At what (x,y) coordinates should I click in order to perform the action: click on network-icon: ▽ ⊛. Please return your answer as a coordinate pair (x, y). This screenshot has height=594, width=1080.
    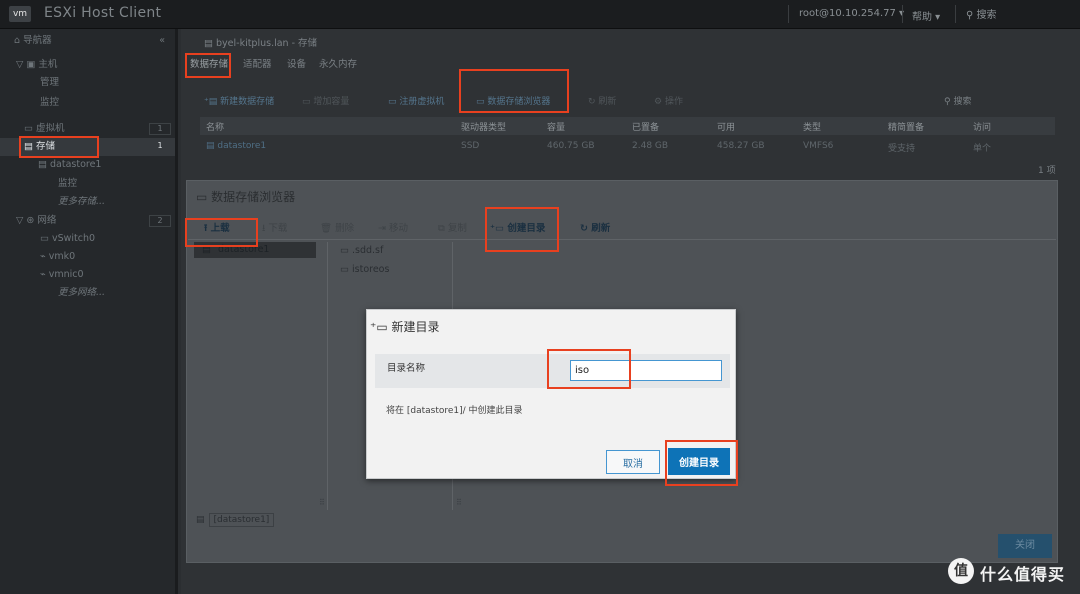
    Looking at the image, I should click on (27, 220).